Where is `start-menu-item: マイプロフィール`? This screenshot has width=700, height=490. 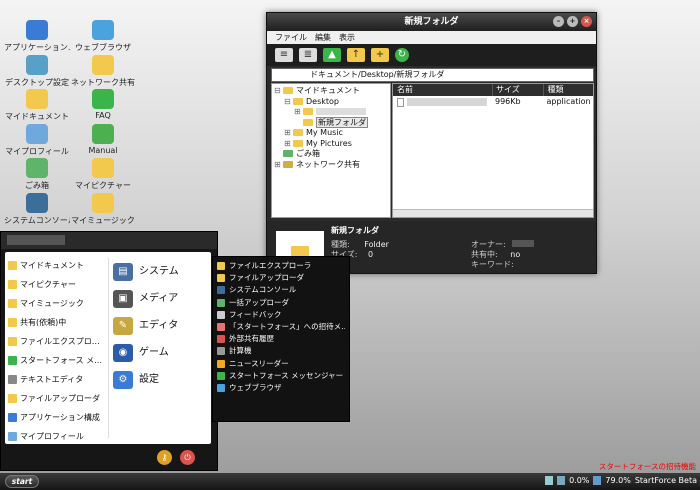
start-menu-item: マイプロフィール is located at coordinates (57, 436).